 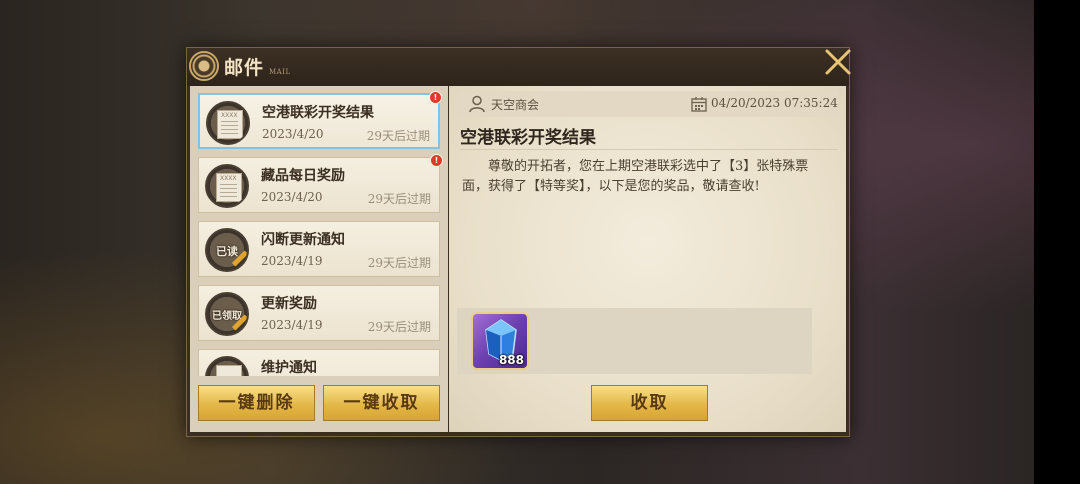 What do you see at coordinates (634, 341) in the screenshot?
I see `reward-strip: 888` at bounding box center [634, 341].